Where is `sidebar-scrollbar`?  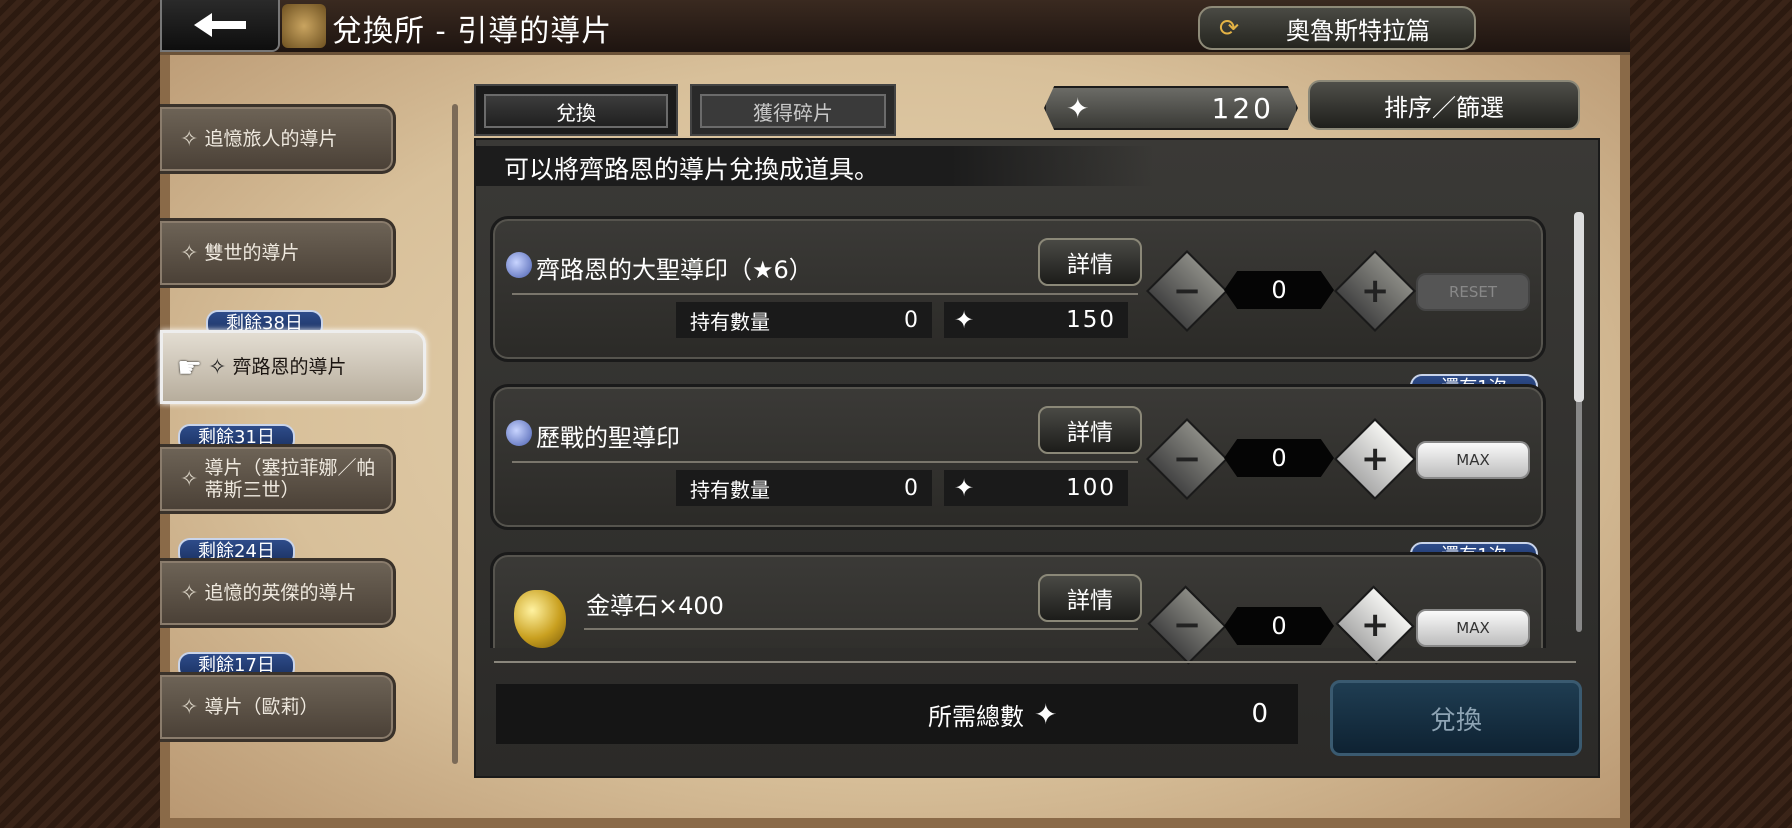
sidebar-scrollbar is located at coordinates (455, 434).